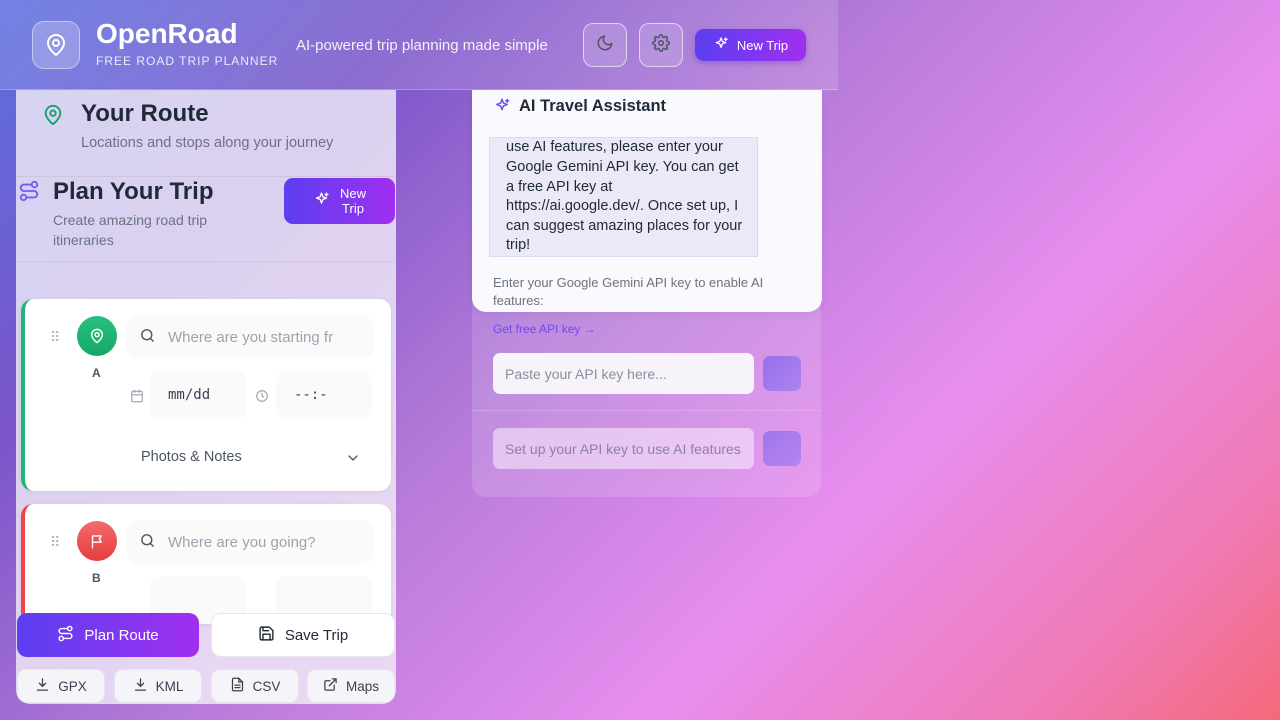 The height and width of the screenshot is (720, 1280). What do you see at coordinates (97, 541) in the screenshot?
I see `destination-flag-icon` at bounding box center [97, 541].